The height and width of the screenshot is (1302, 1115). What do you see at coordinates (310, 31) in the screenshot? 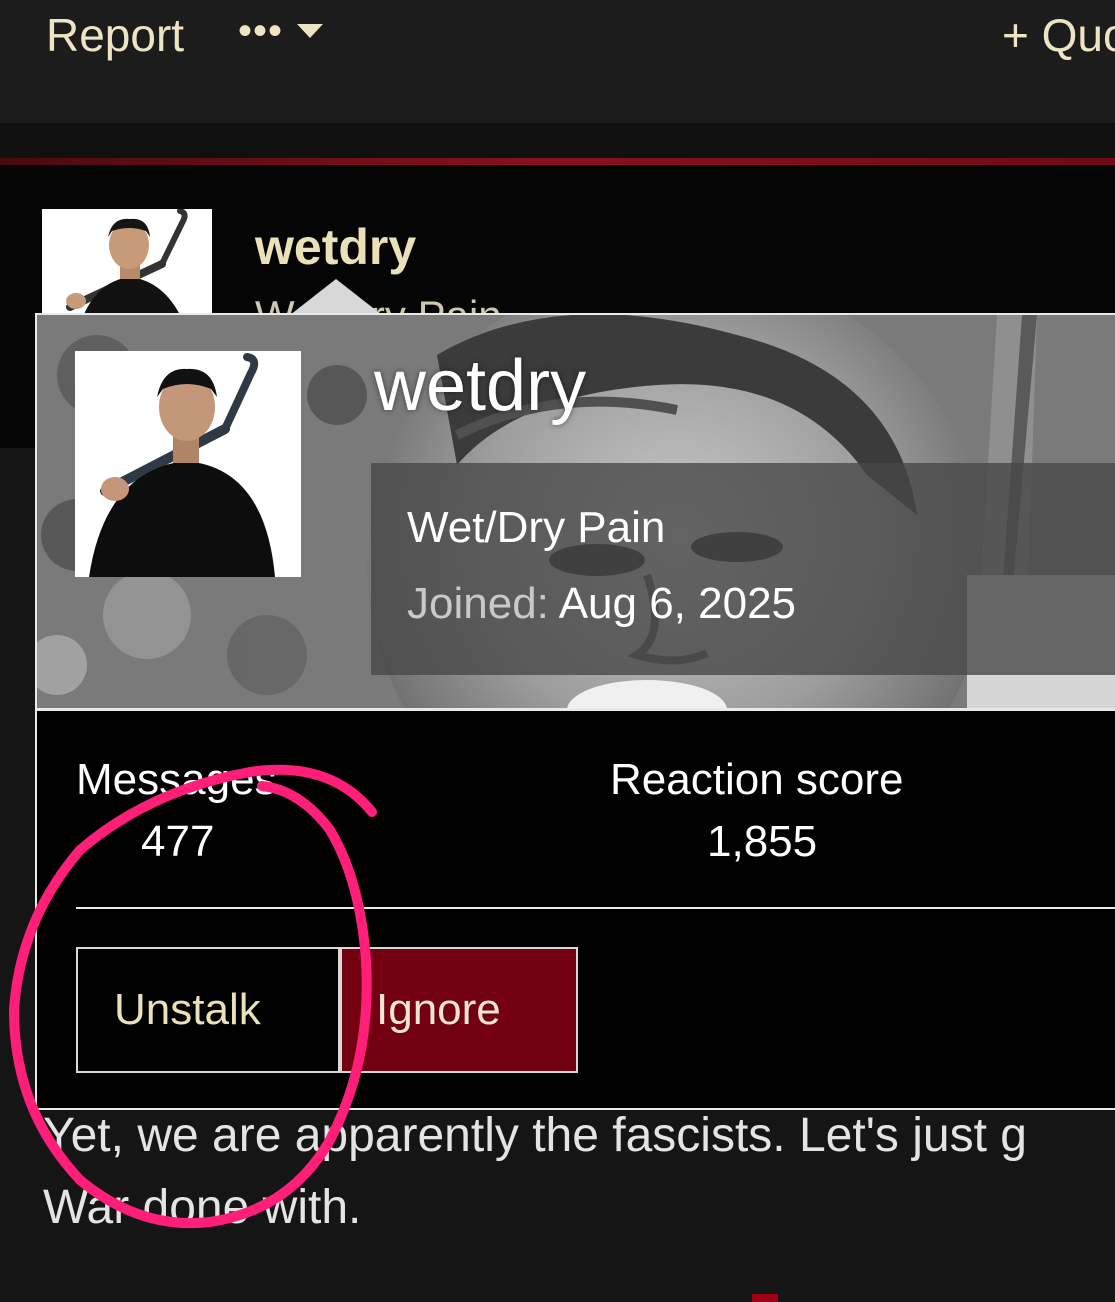
I see `chevron-down-icon` at bounding box center [310, 31].